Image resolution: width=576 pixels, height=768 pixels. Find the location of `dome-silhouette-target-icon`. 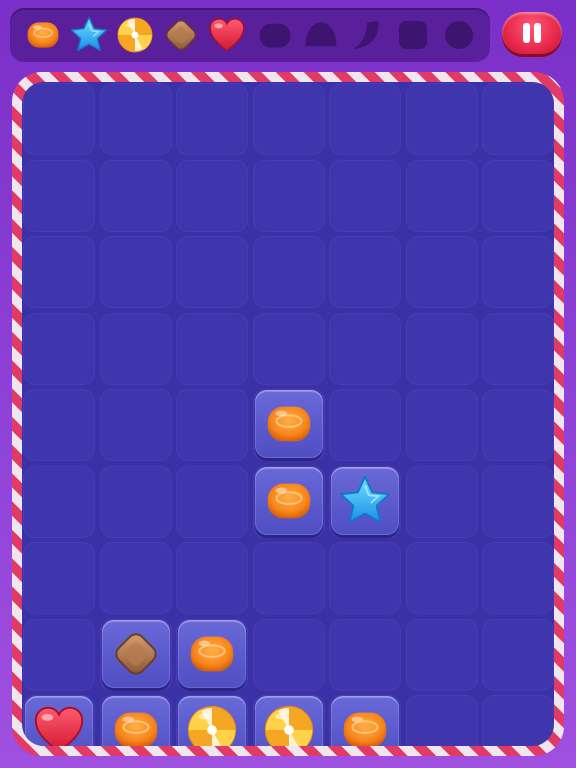

dome-silhouette-target-icon is located at coordinates (321, 35).